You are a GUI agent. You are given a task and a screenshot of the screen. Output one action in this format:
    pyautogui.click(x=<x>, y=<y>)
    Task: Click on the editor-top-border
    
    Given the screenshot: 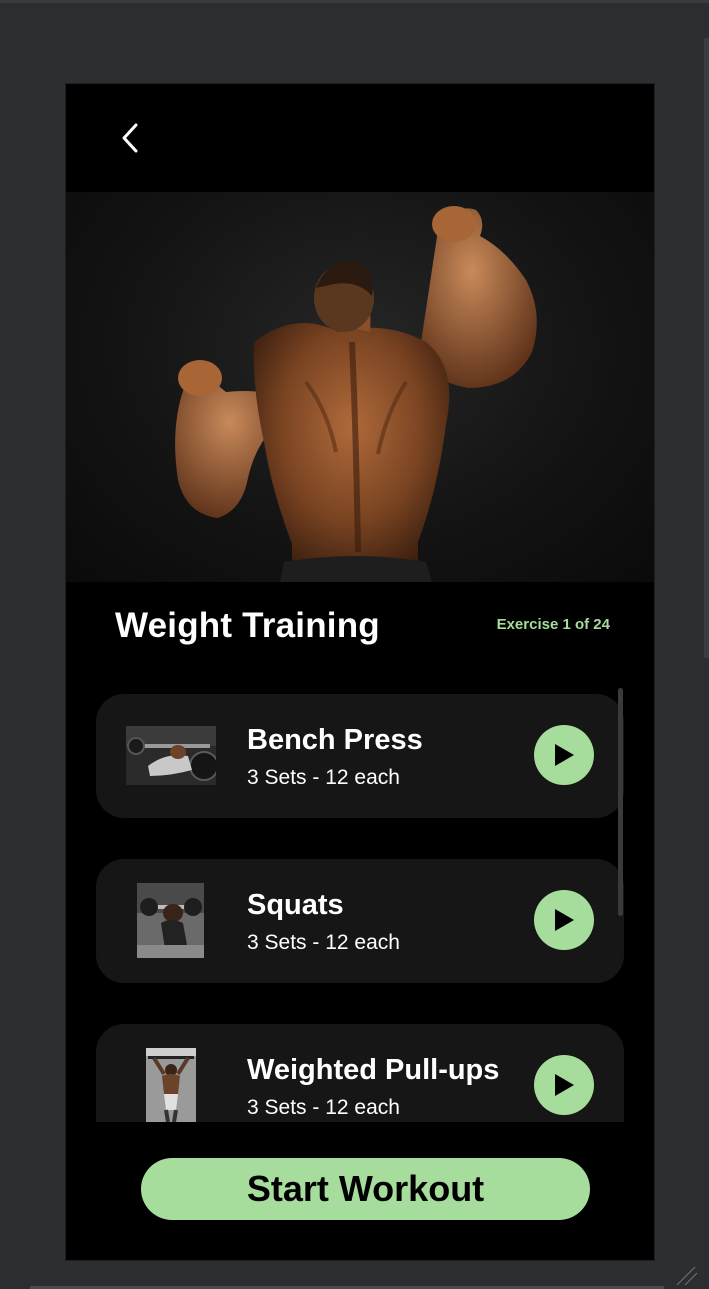 What is the action you would take?
    pyautogui.click(x=354, y=1)
    